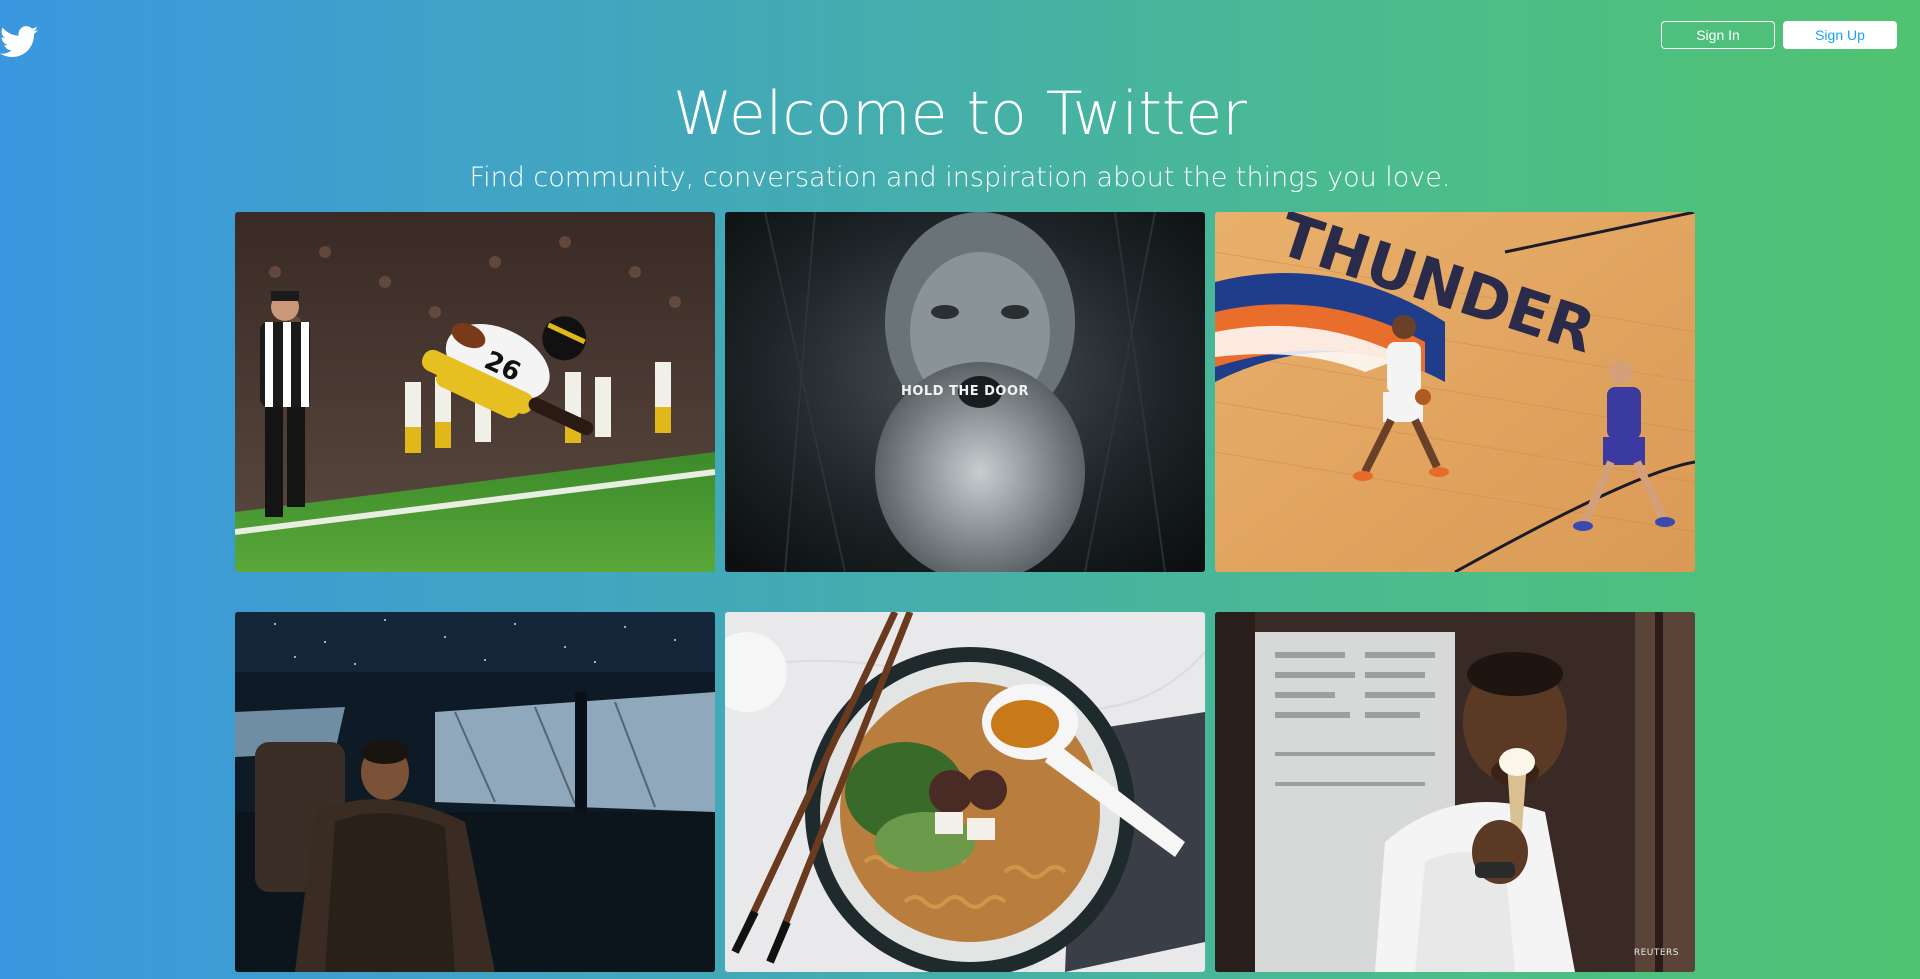 This screenshot has height=979, width=1920. I want to click on sign-in-button: Sign In, so click(1718, 35).